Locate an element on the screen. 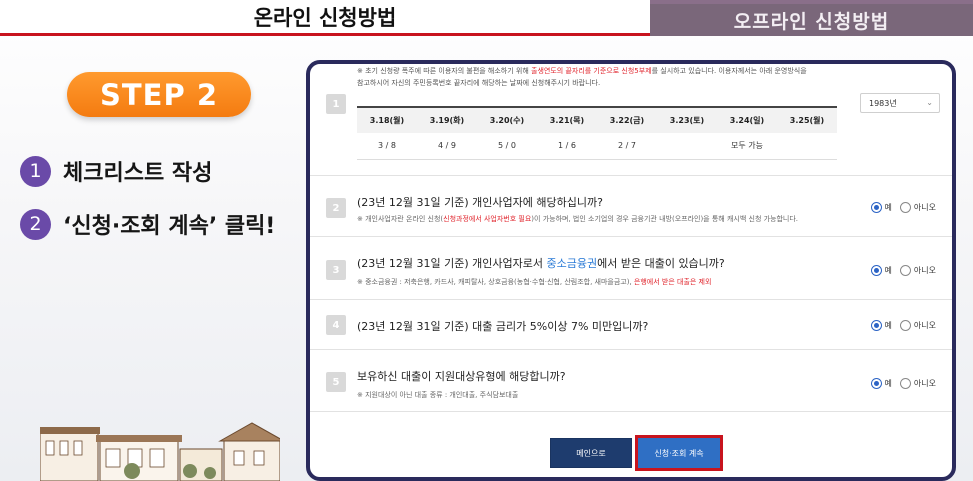 The height and width of the screenshot is (481, 973). radio-no-4: 아니오 is located at coordinates (917, 325).